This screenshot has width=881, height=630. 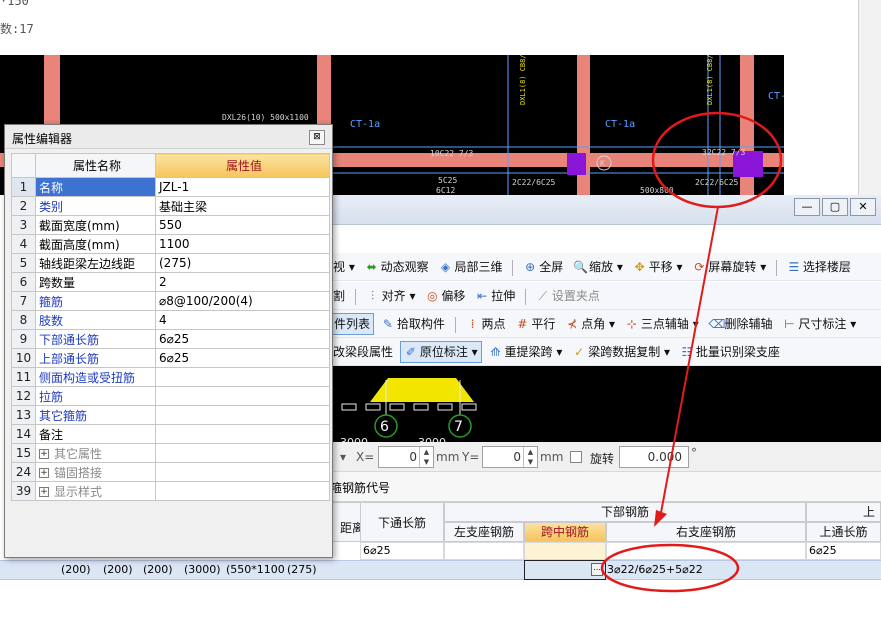 I want to click on annotation-ellipse-value, so click(x=670, y=568).